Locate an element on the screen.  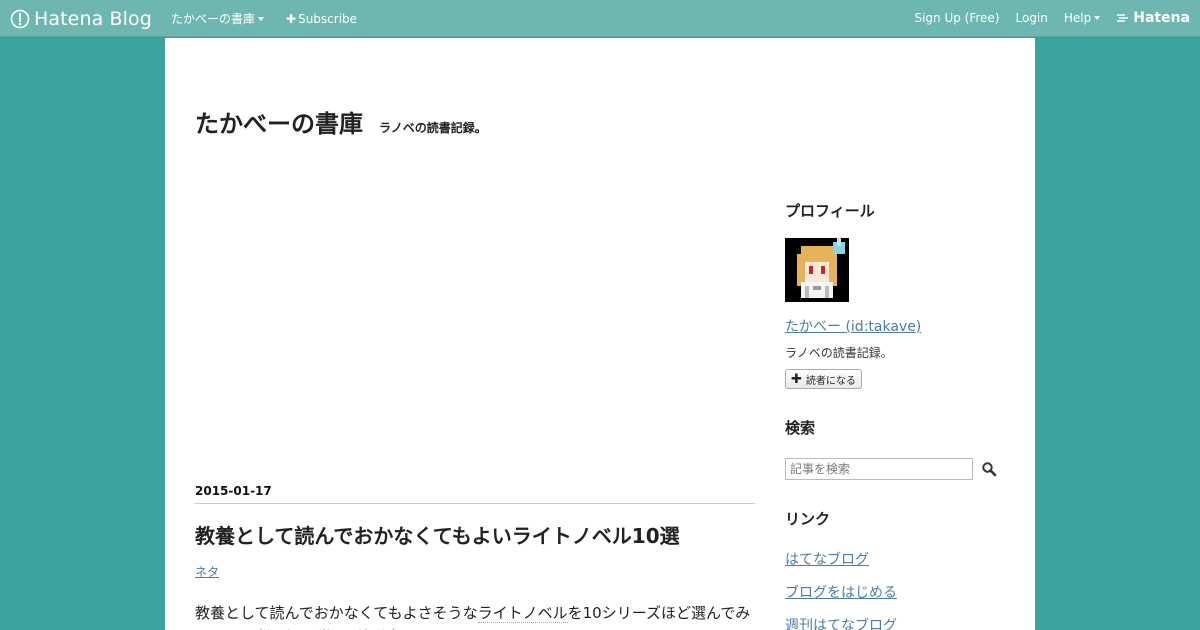
profile-description: ラノベの読書記録。 is located at coordinates (839, 353).